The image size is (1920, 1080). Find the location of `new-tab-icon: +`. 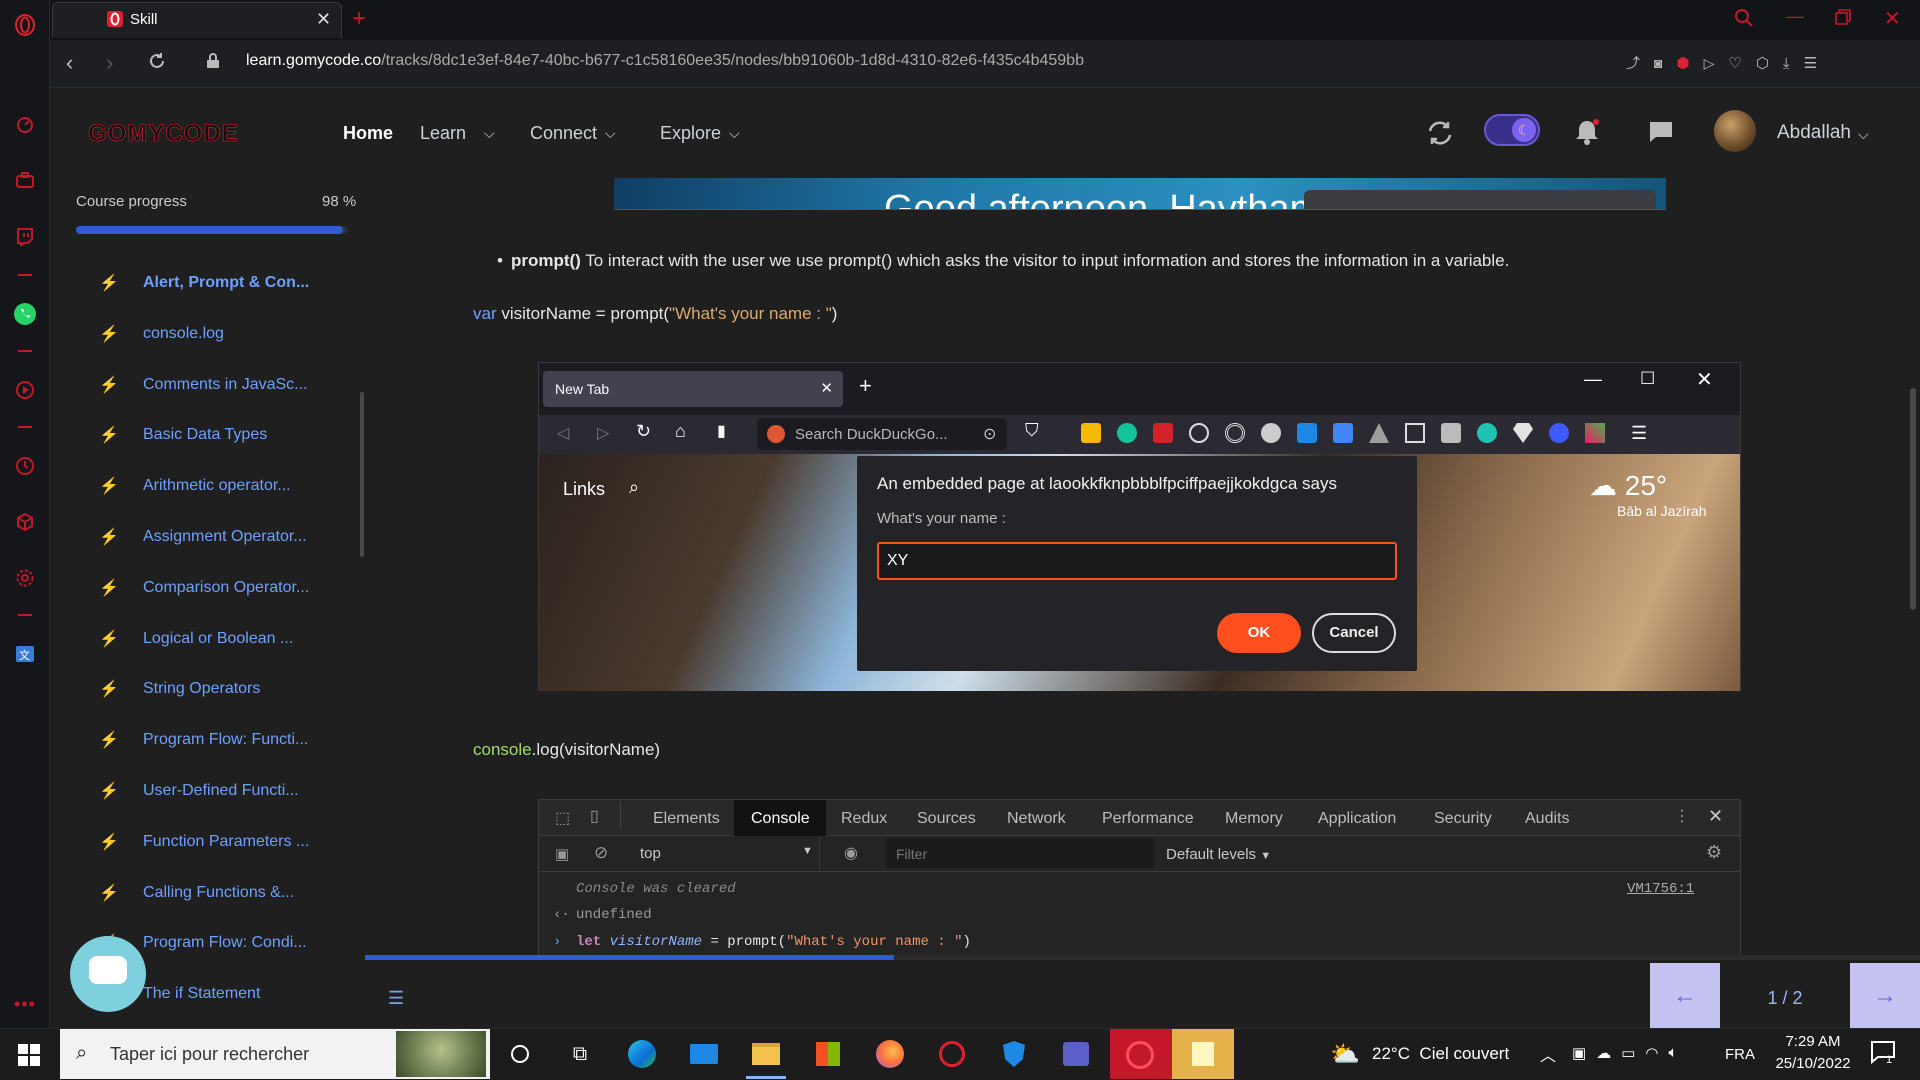

new-tab-icon: + is located at coordinates (359, 19).